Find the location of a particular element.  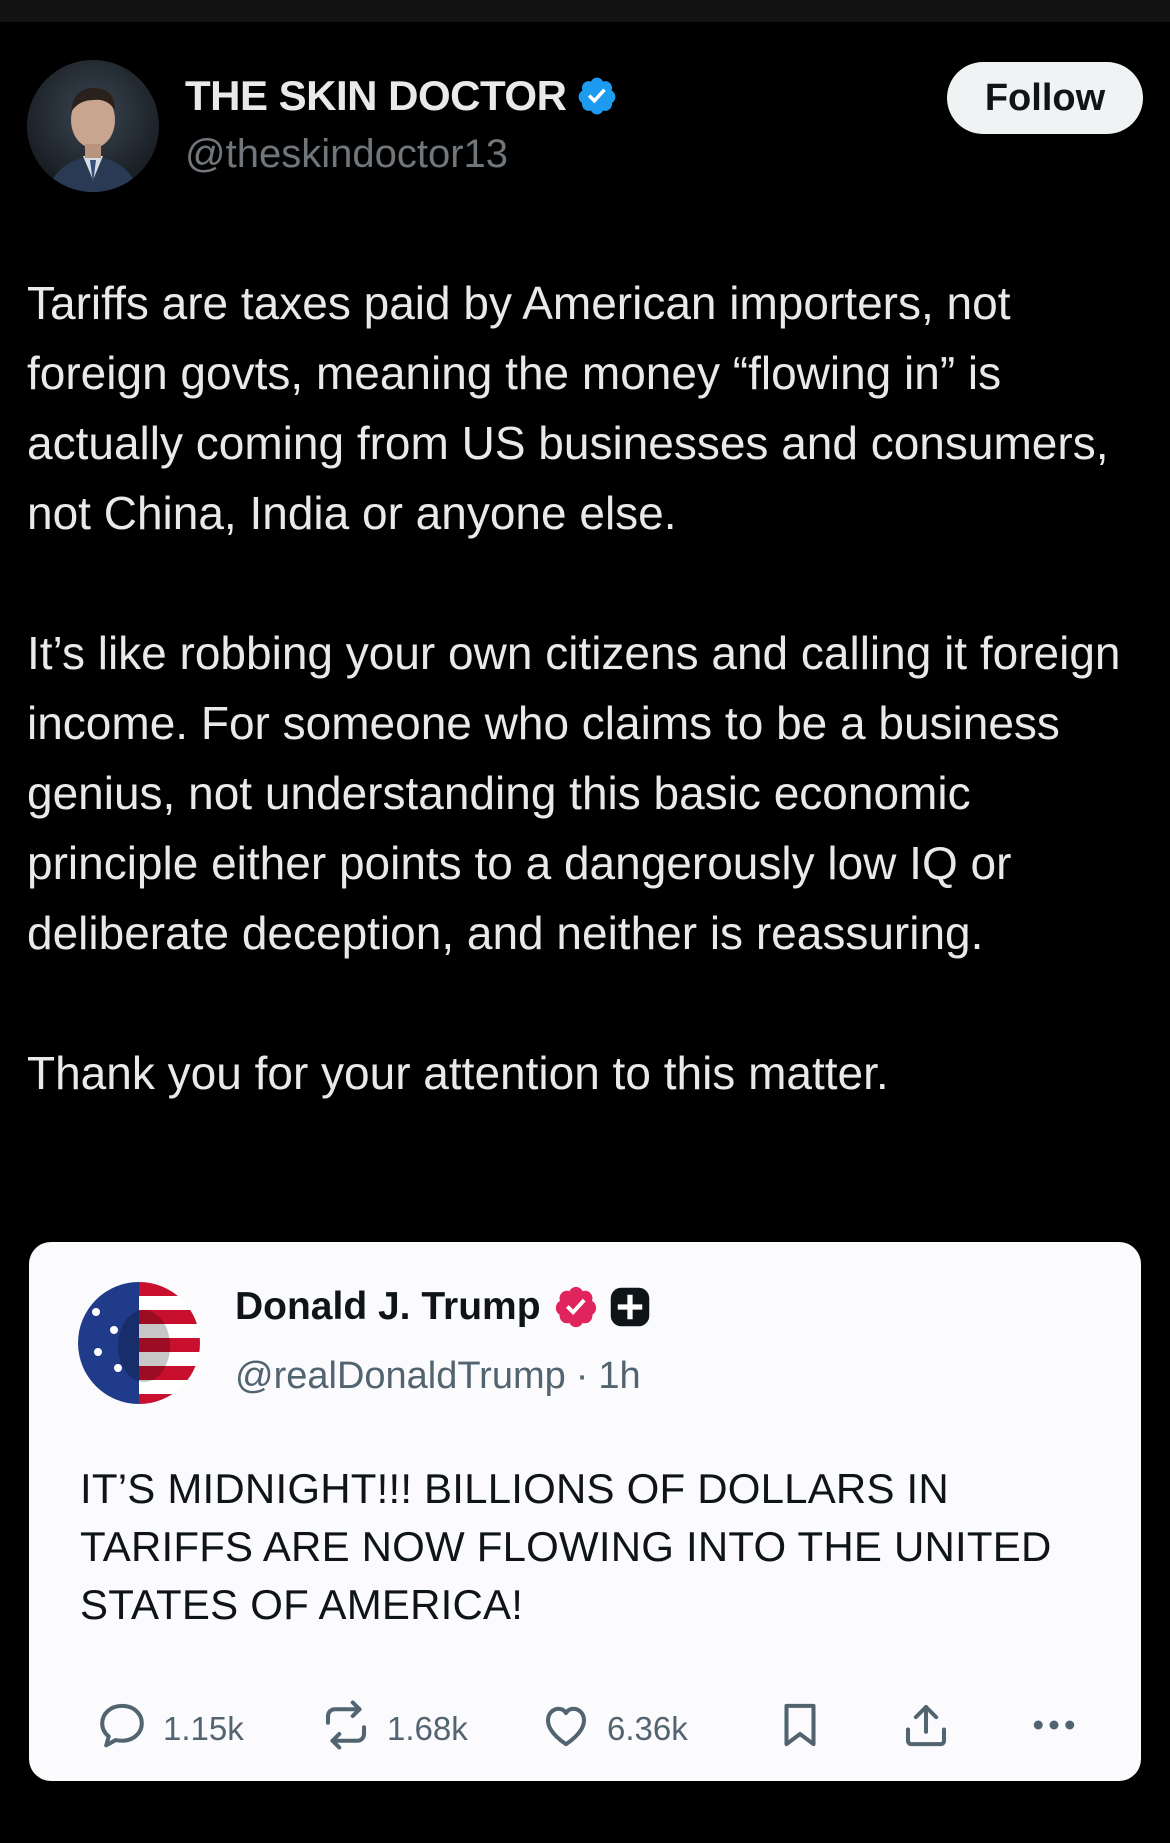

quoted-meta: @realDonaldTrump · 1h is located at coordinates (438, 1376).